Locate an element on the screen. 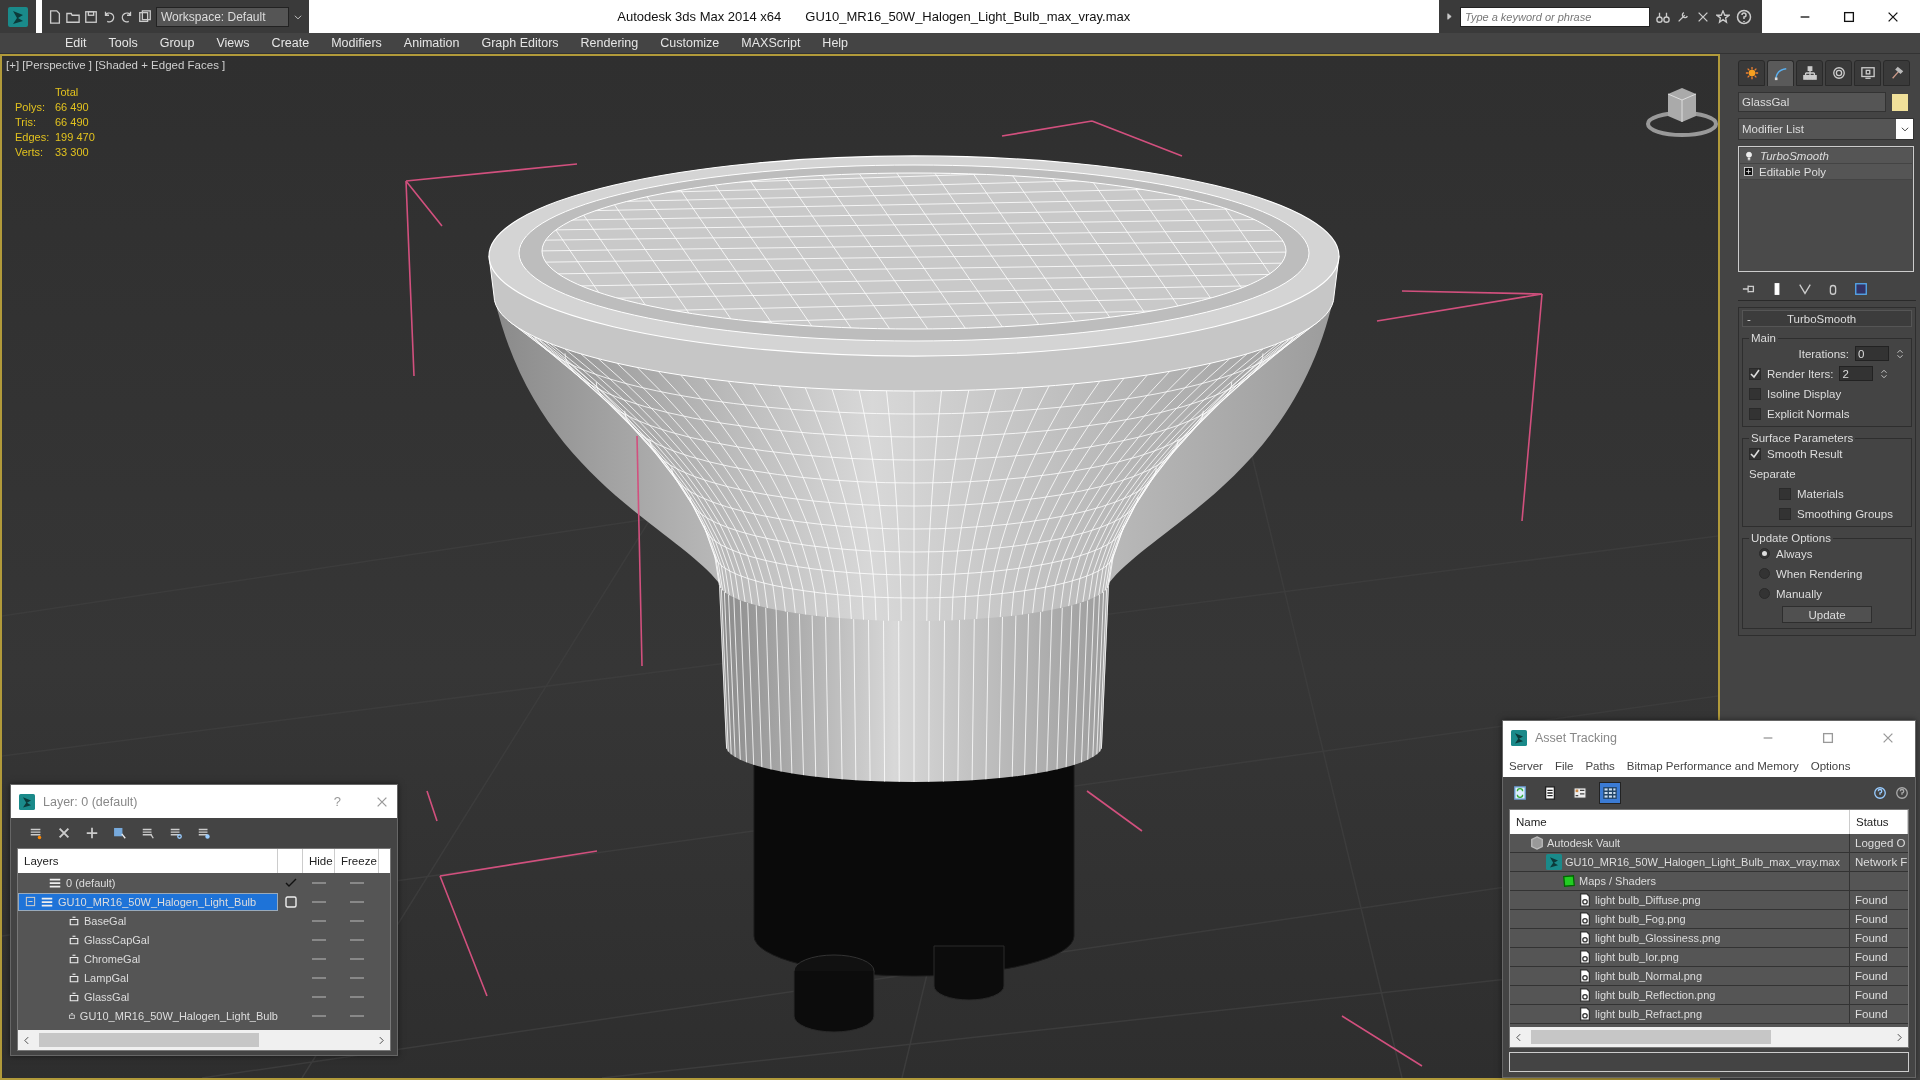  menu-item: MAXScript is located at coordinates (771, 43).